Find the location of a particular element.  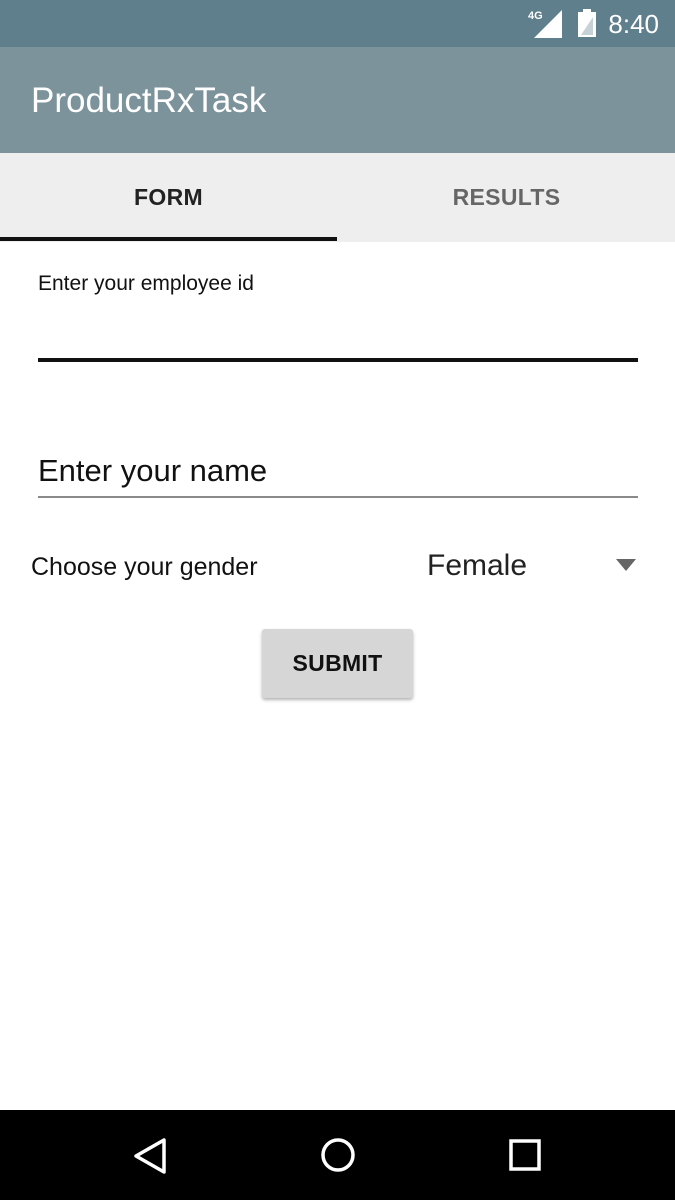

gender-label: Choose your gender is located at coordinates (144, 567).